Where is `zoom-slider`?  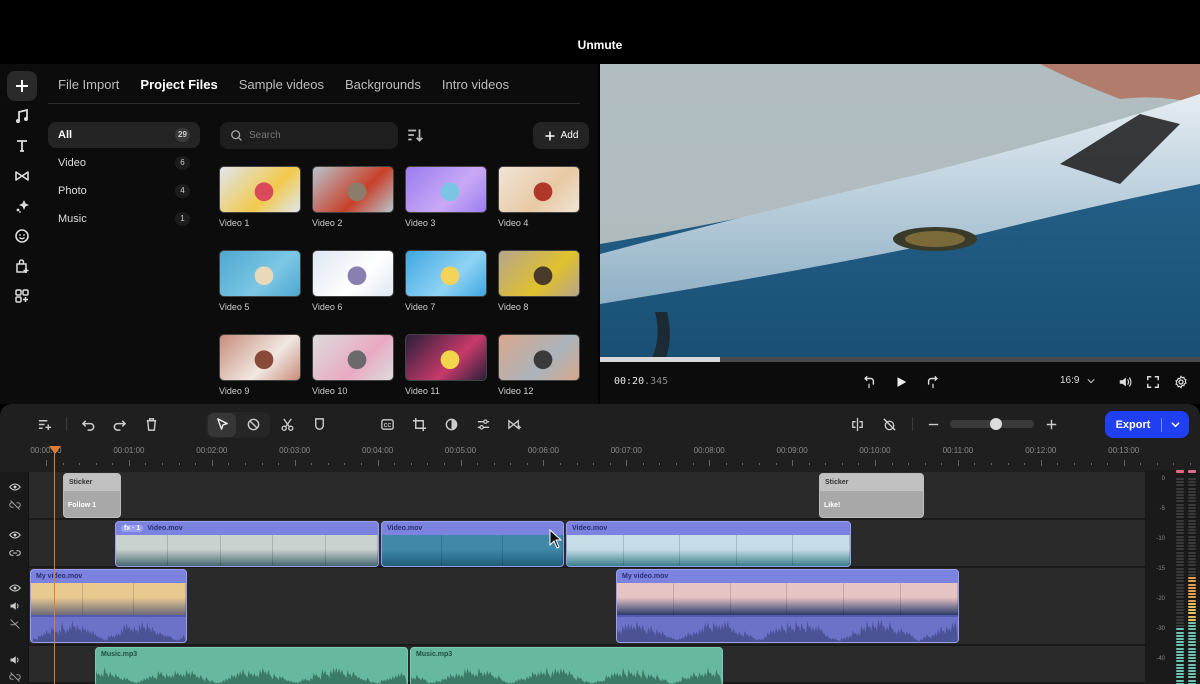
zoom-slider is located at coordinates (992, 424).